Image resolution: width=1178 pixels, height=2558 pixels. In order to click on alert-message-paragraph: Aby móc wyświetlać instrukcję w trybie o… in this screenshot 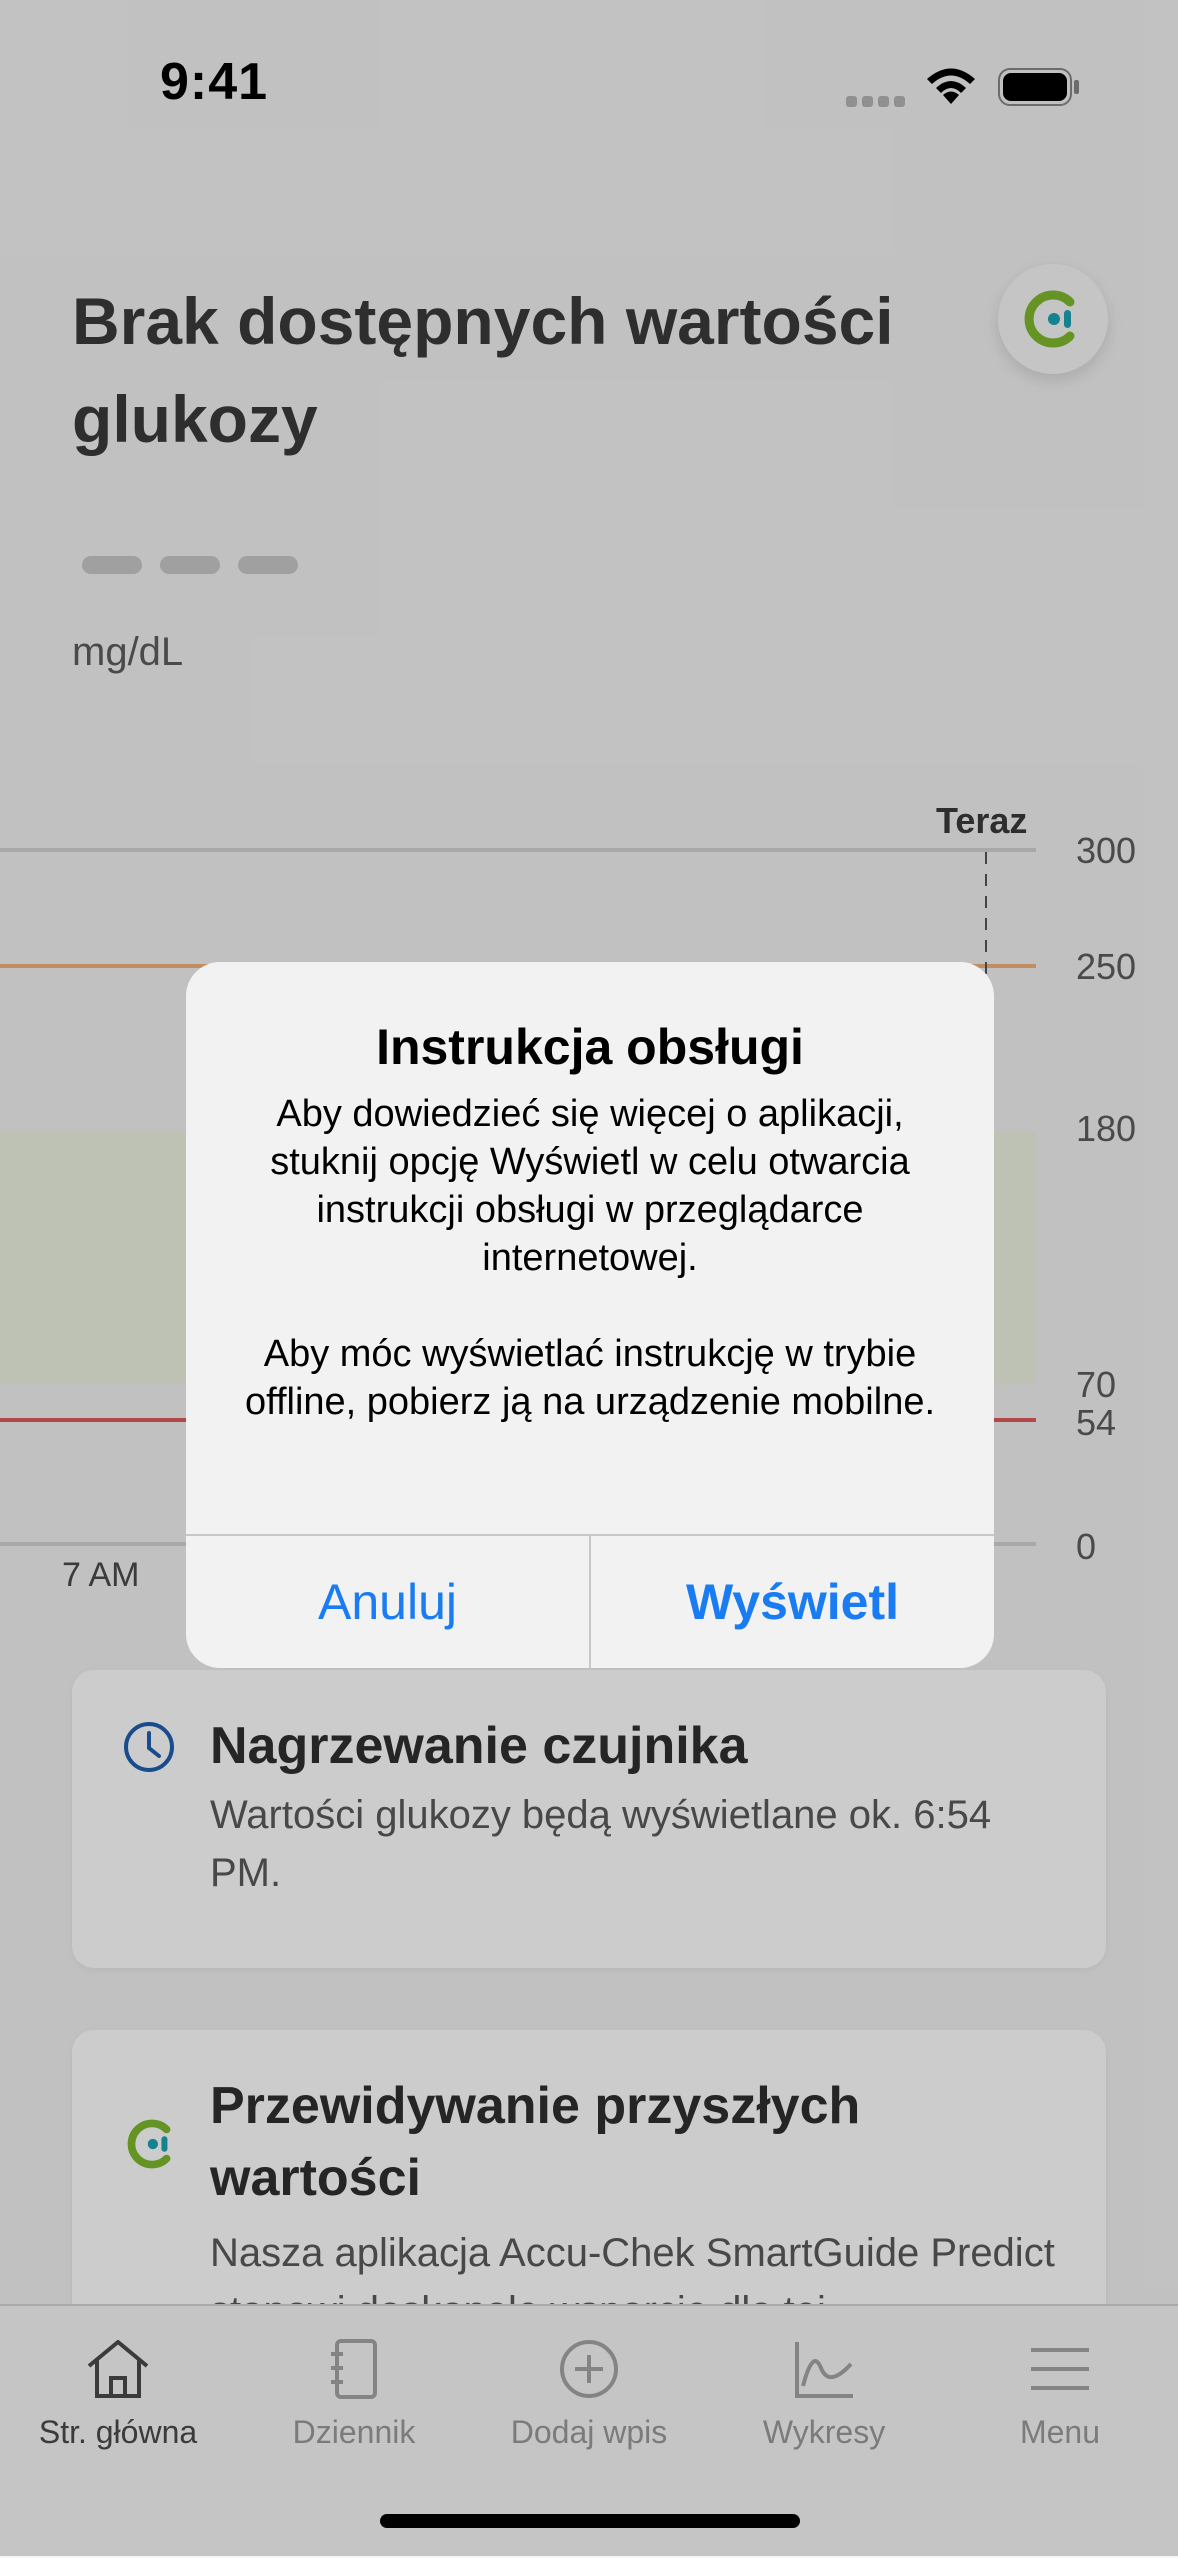, I will do `click(590, 1378)`.